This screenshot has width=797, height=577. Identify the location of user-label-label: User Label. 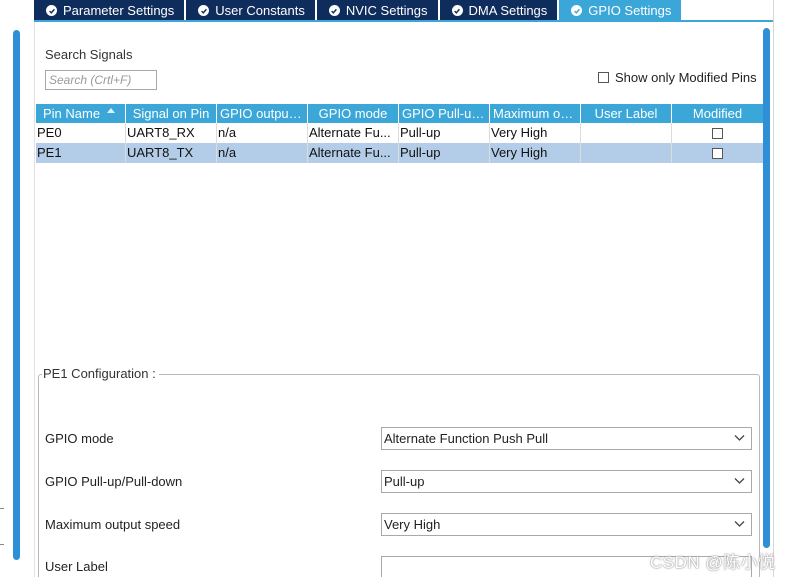
(76, 566).